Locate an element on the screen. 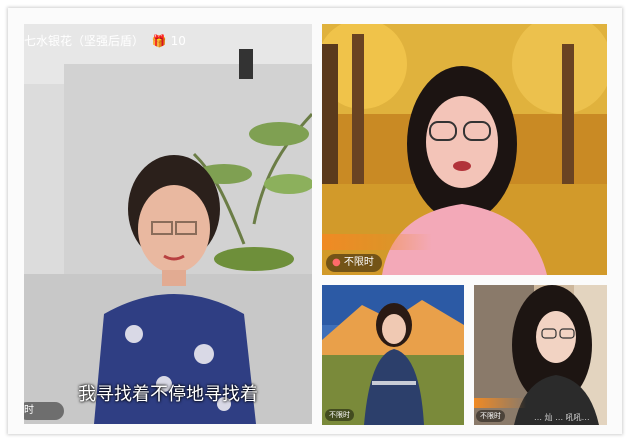 This screenshot has height=442, width=632. time-badge: ● 不限时 is located at coordinates (354, 263).